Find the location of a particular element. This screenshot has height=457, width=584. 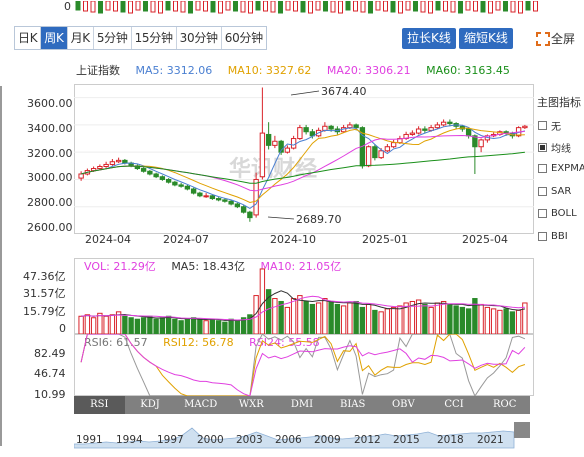

vol-y-tick: 47.36亿 is located at coordinates (44, 276).